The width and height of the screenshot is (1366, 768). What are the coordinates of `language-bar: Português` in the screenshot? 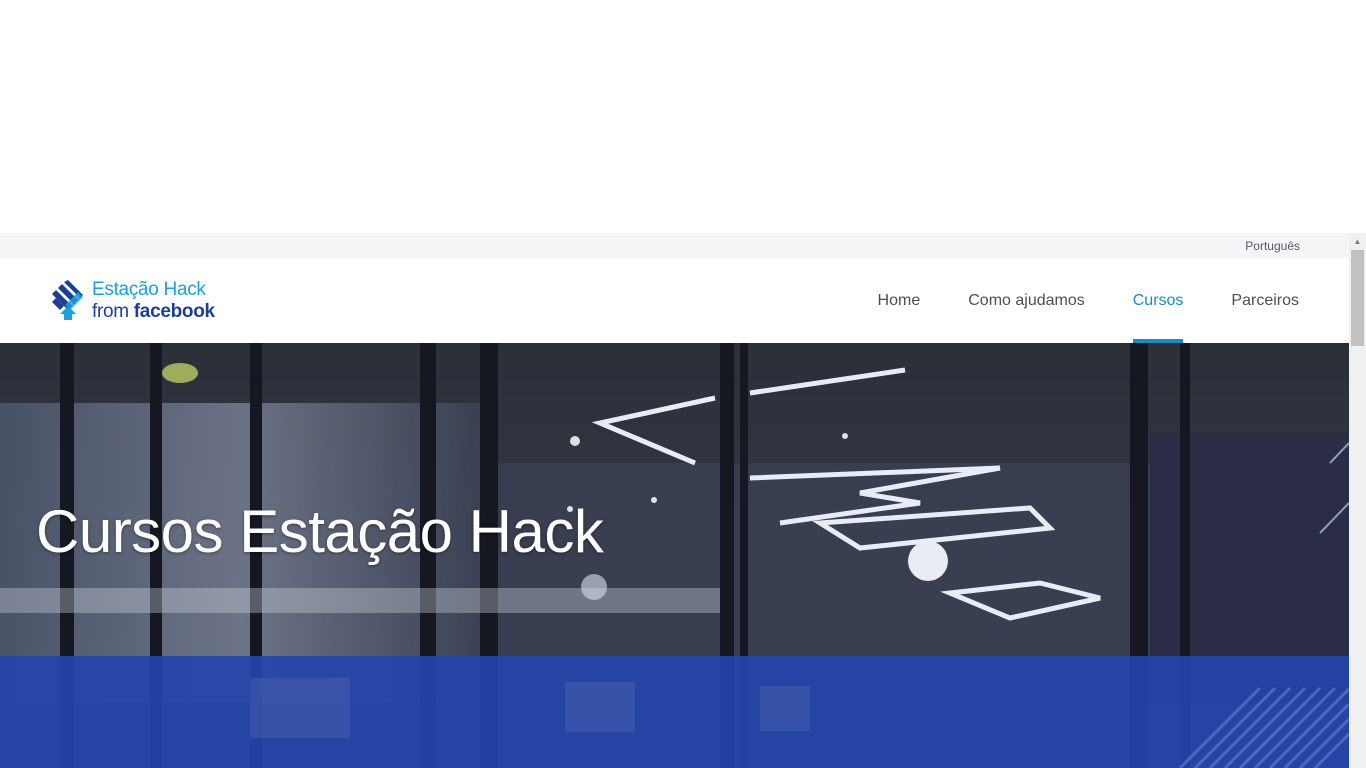 It's located at (674, 245).